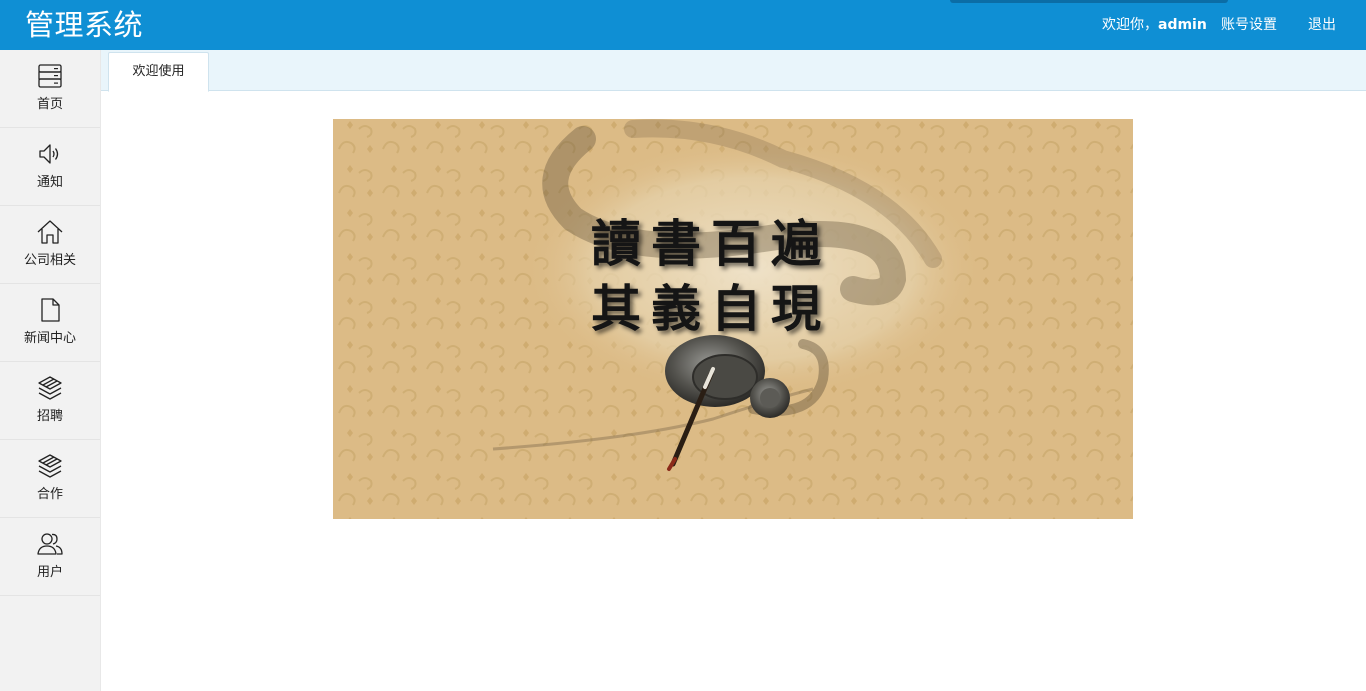  What do you see at coordinates (711, 243) in the screenshot?
I see `banner-text-line-1: 讀書百遍` at bounding box center [711, 243].